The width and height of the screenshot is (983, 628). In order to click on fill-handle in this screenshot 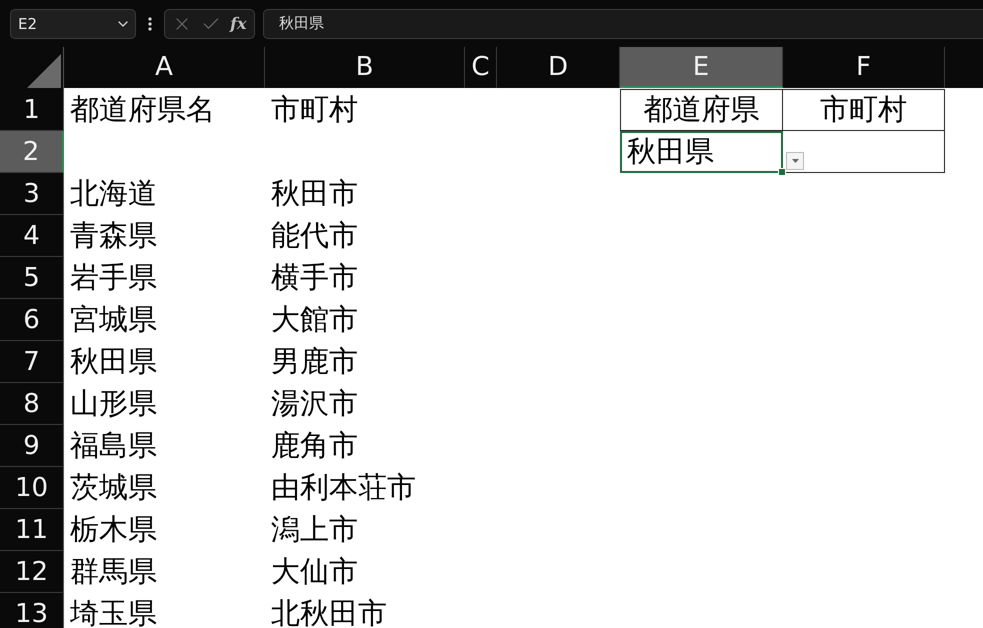, I will do `click(782, 172)`.